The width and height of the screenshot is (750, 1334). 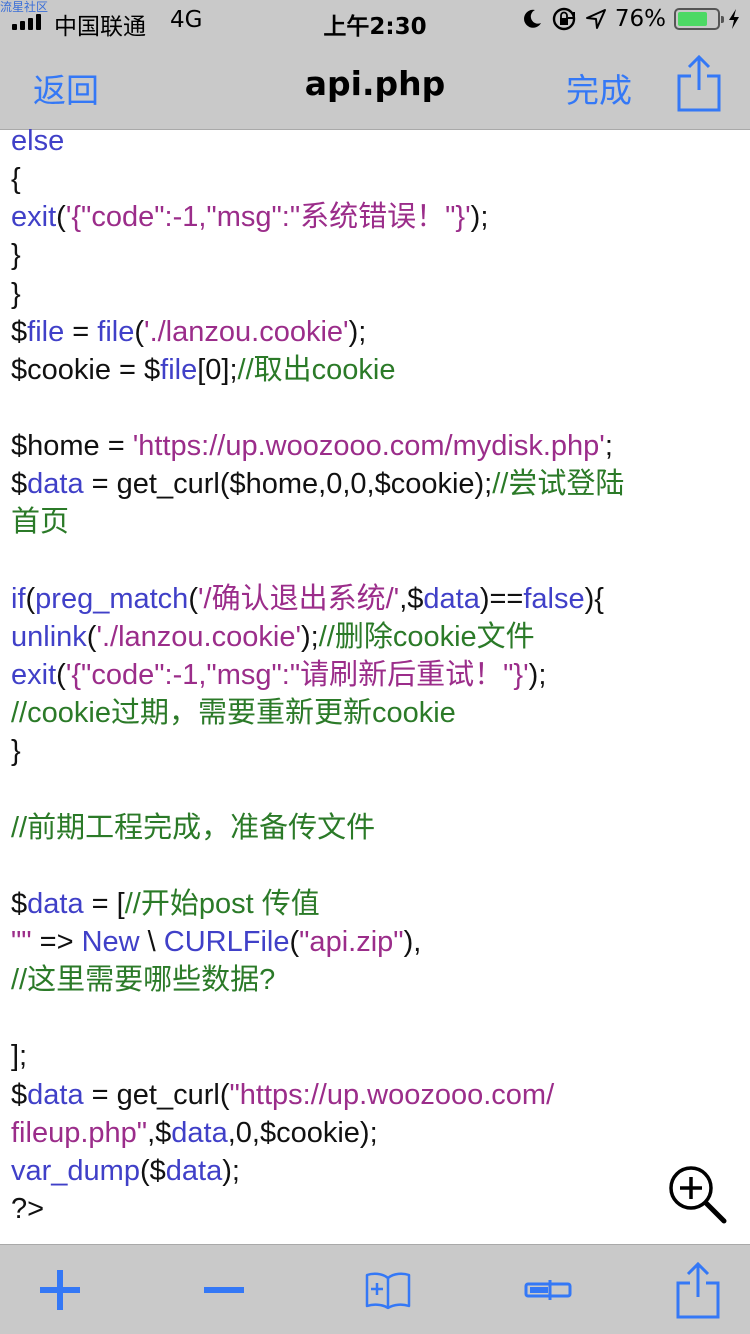 What do you see at coordinates (608, 446) in the screenshot?
I see `code-token: ;` at bounding box center [608, 446].